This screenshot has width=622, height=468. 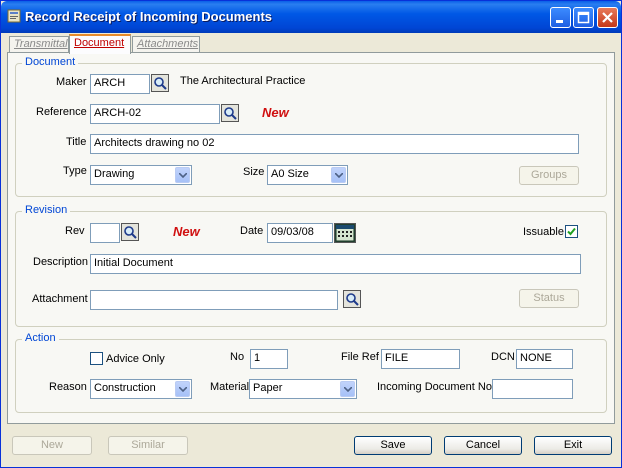 I want to click on reference-new-badge: New, so click(x=275, y=112).